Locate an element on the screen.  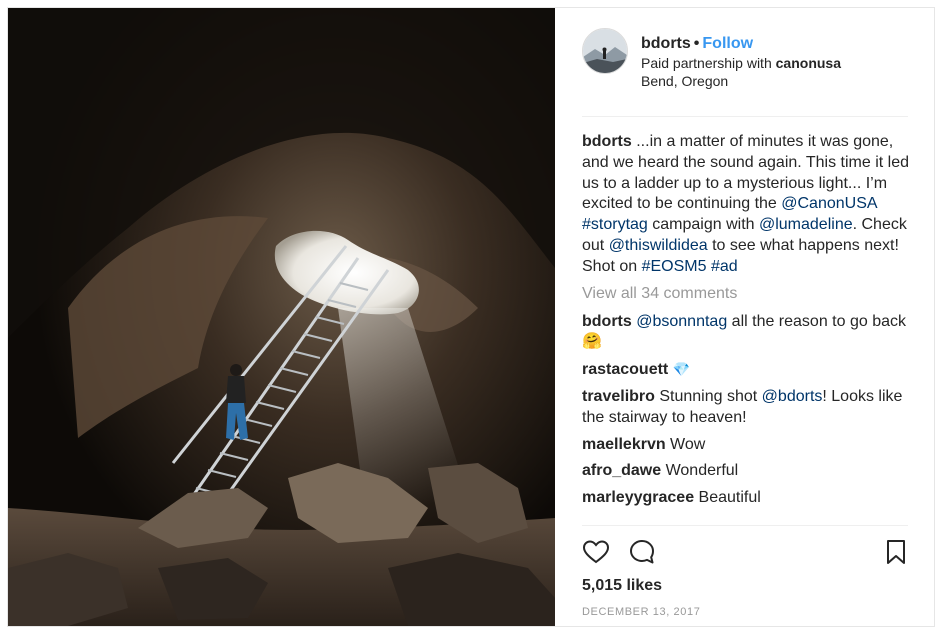
likes-count: 5,015 likes is located at coordinates (622, 586).